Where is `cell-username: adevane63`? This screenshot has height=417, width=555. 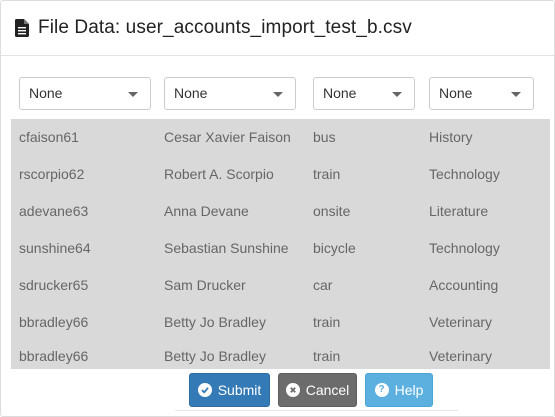 cell-username: adevane63 is located at coordinates (54, 211).